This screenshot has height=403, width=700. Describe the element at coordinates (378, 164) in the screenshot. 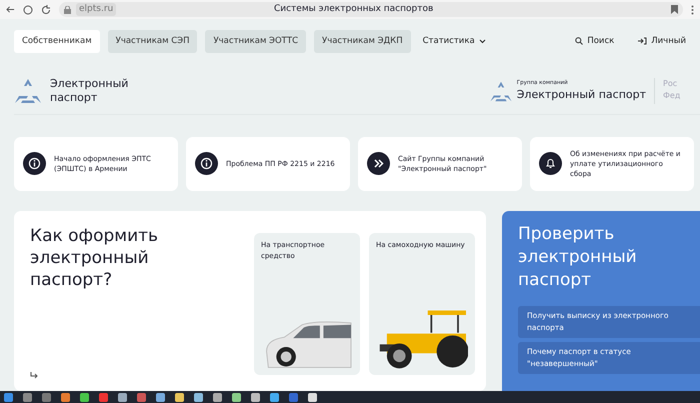

I see `chevrons-icon` at that location.